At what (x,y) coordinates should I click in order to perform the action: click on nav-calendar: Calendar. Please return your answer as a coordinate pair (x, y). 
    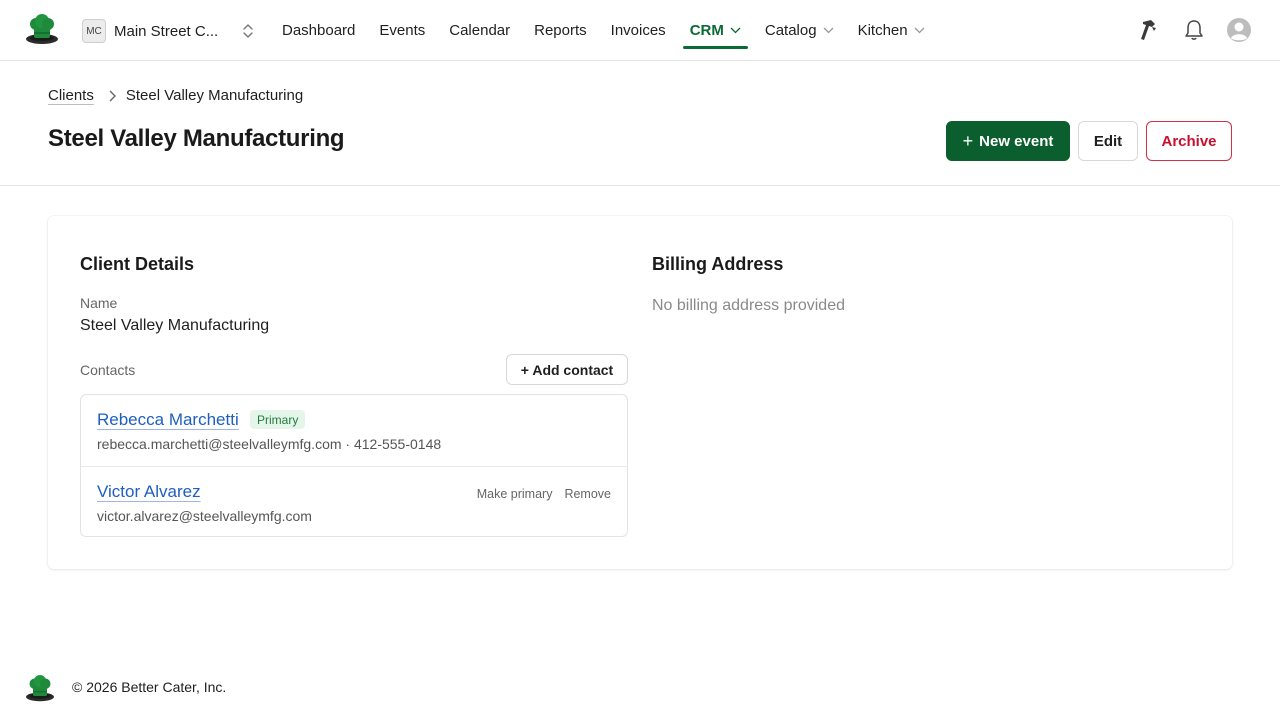
    Looking at the image, I should click on (479, 30).